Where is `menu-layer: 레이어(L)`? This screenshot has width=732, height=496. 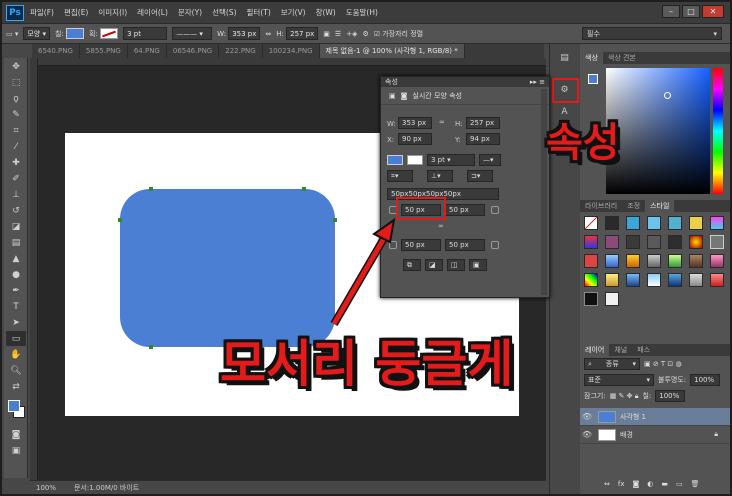 menu-layer: 레이어(L) is located at coordinates (152, 12).